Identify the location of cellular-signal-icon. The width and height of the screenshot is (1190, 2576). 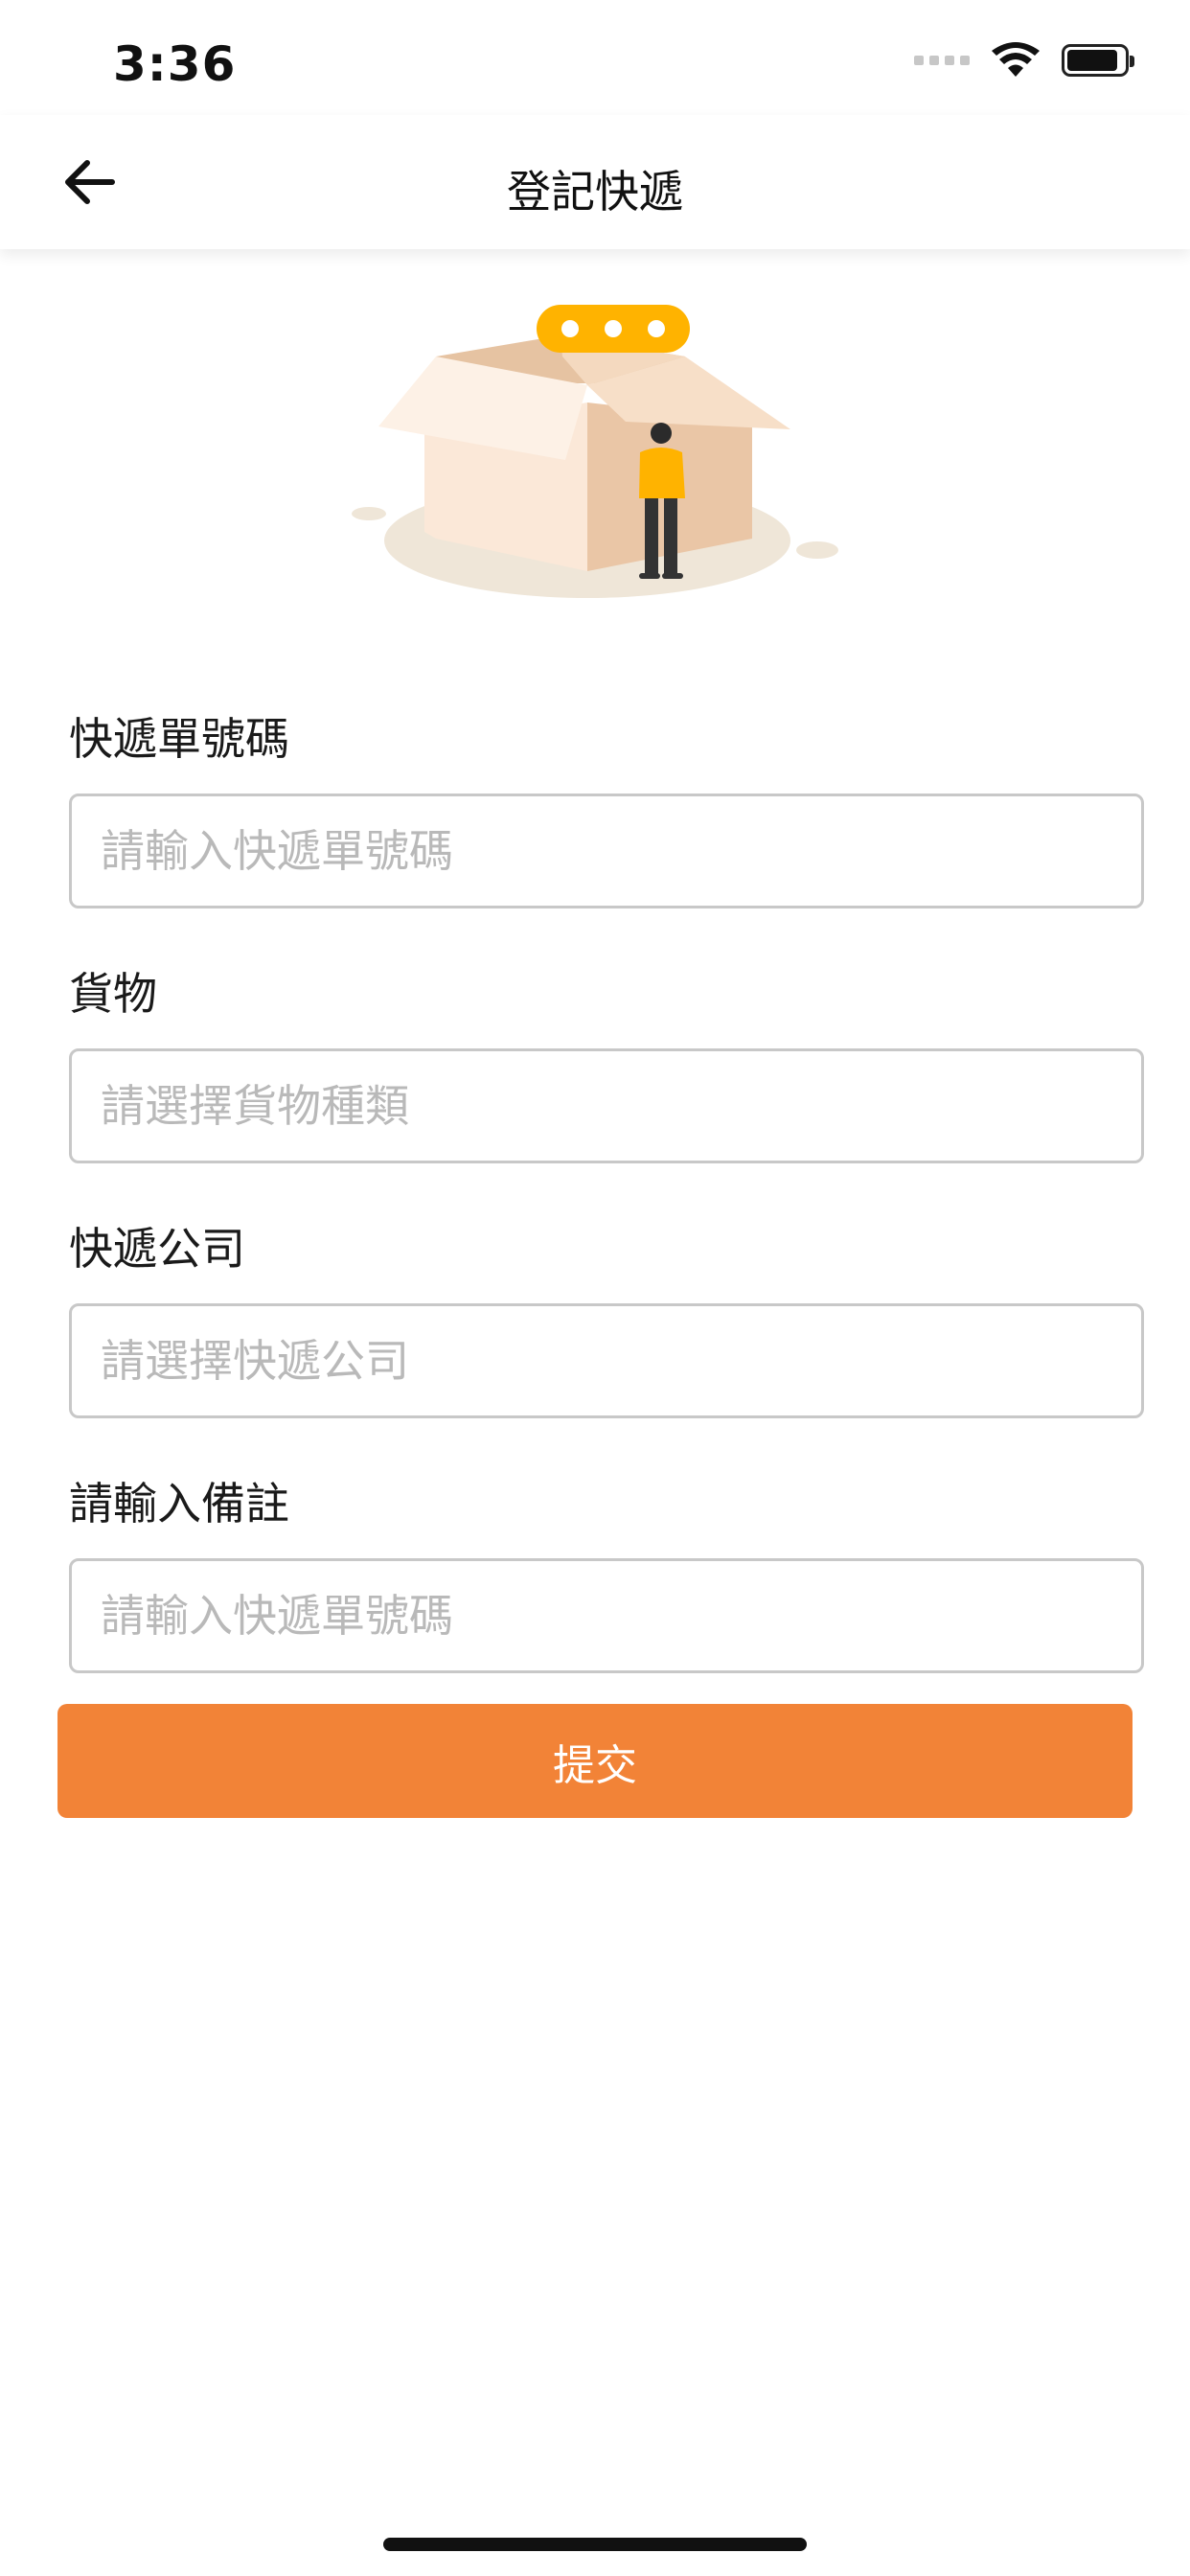
(942, 60).